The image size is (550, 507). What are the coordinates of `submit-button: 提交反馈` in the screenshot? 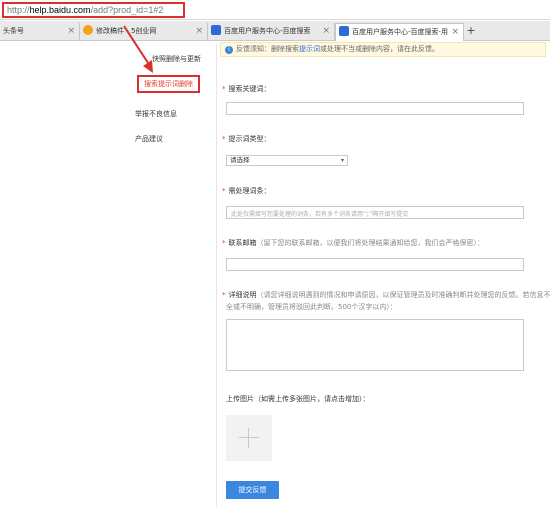 It's located at (252, 490).